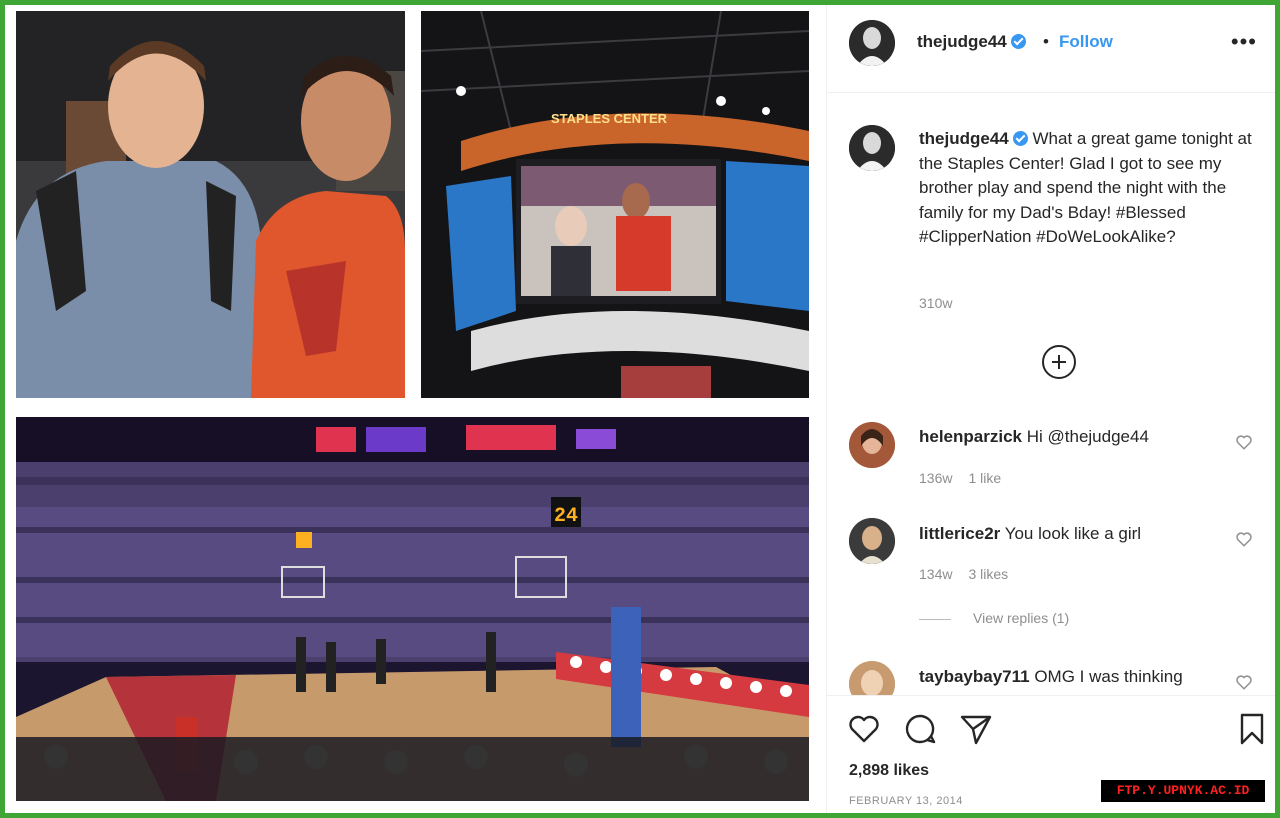  What do you see at coordinates (970, 436) in the screenshot?
I see `comment-username: helenparzick` at bounding box center [970, 436].